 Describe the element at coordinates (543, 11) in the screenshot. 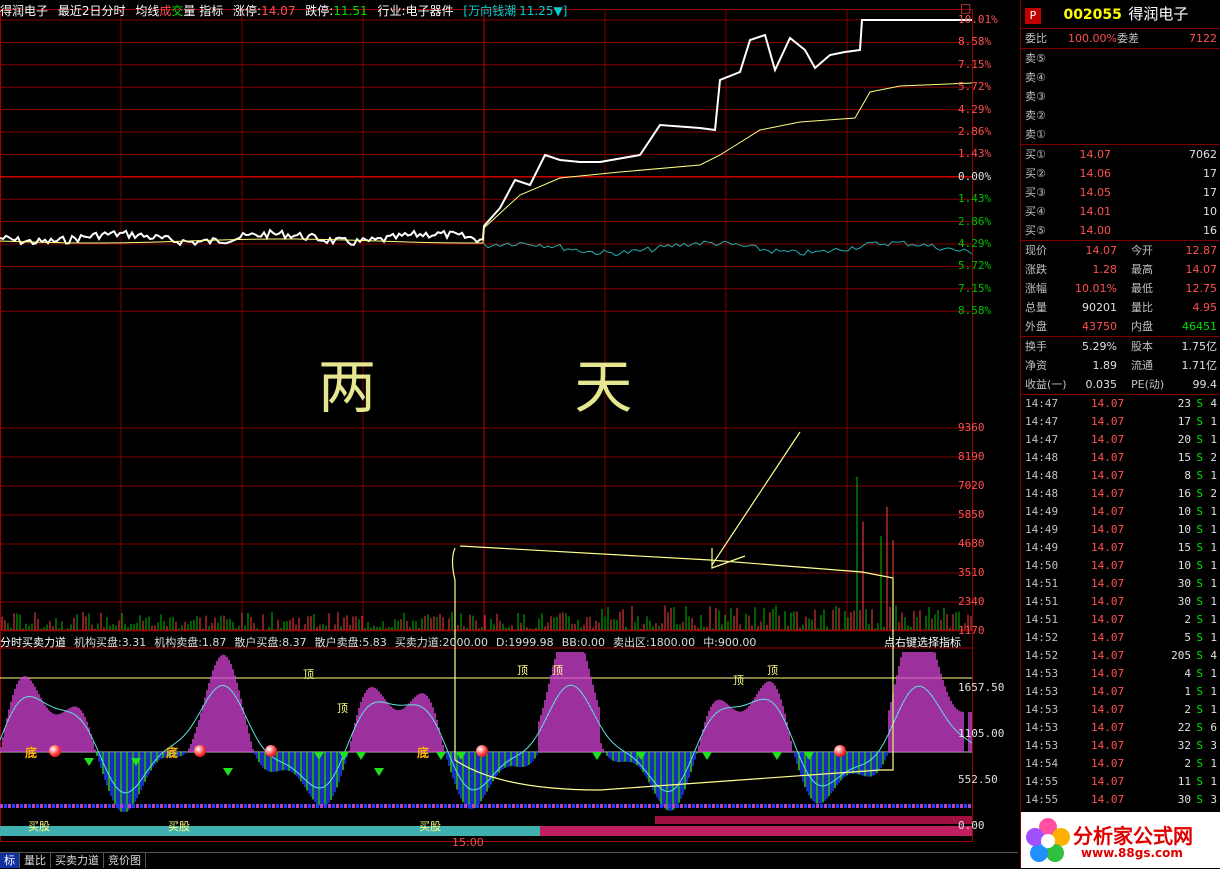

I see `sector-price: 11.25▼]` at that location.